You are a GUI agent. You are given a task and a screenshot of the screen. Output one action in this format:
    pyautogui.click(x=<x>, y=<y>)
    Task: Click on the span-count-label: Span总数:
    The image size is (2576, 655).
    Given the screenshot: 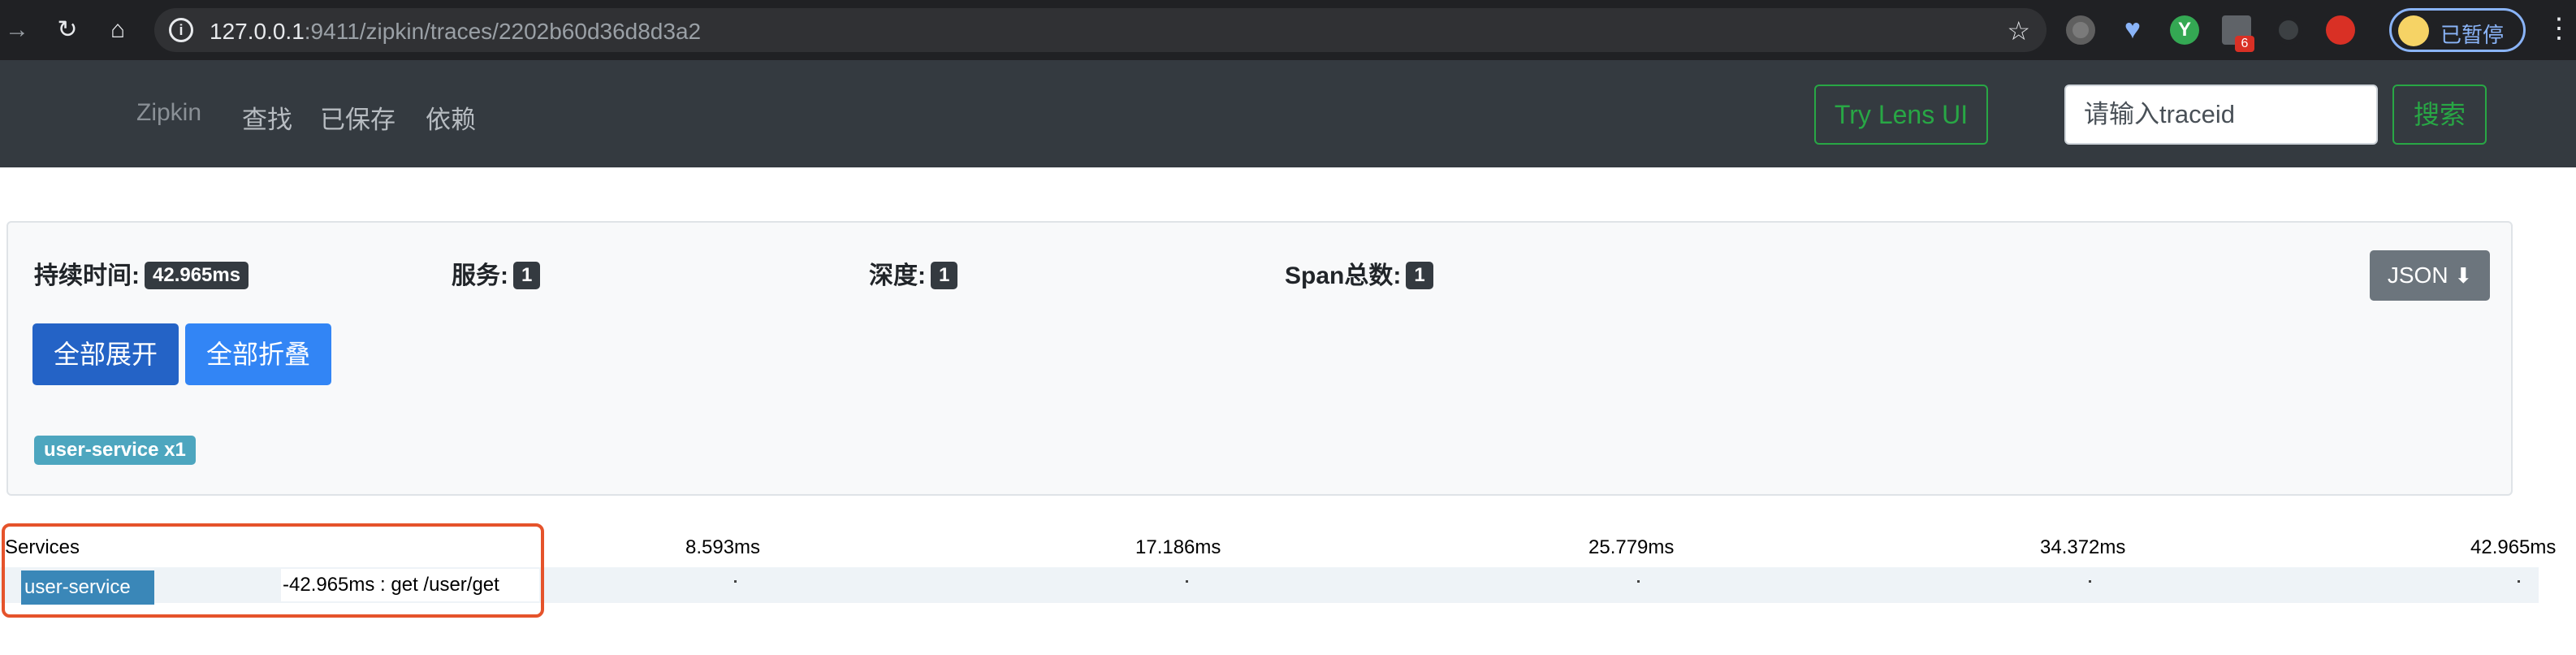 What is the action you would take?
    pyautogui.click(x=1344, y=275)
    